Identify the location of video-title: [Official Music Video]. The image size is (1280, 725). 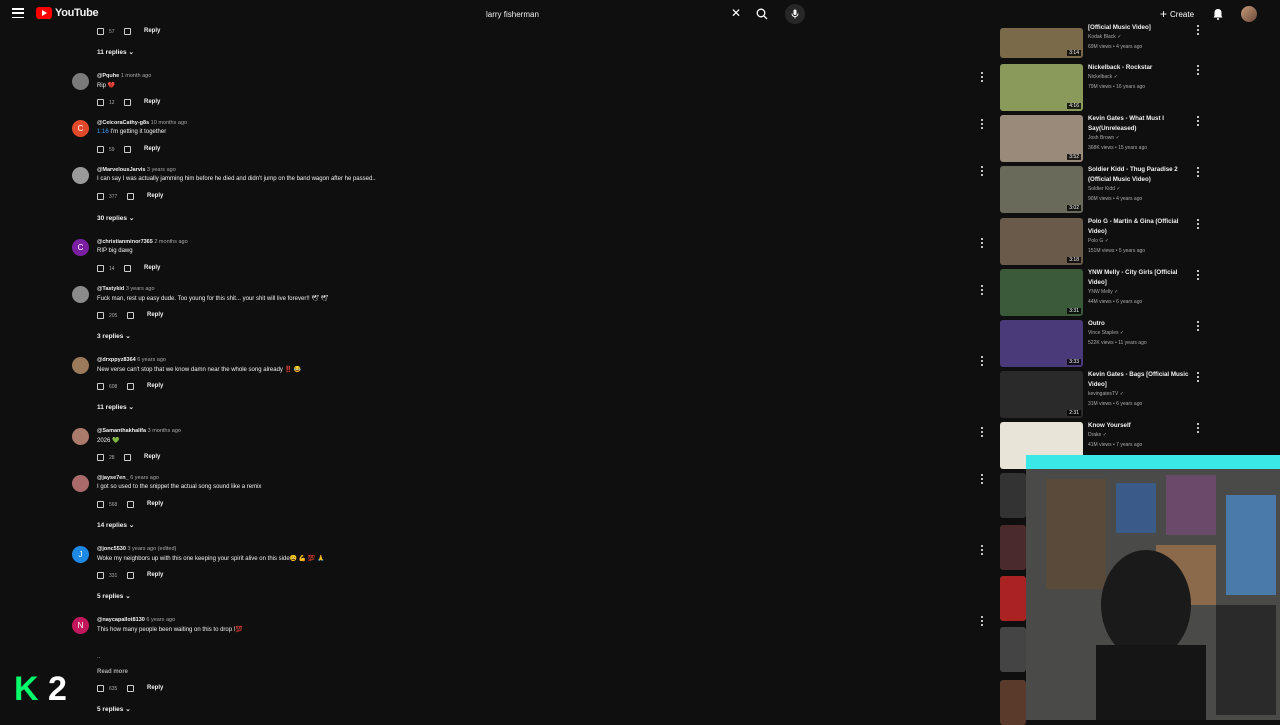
(1139, 28).